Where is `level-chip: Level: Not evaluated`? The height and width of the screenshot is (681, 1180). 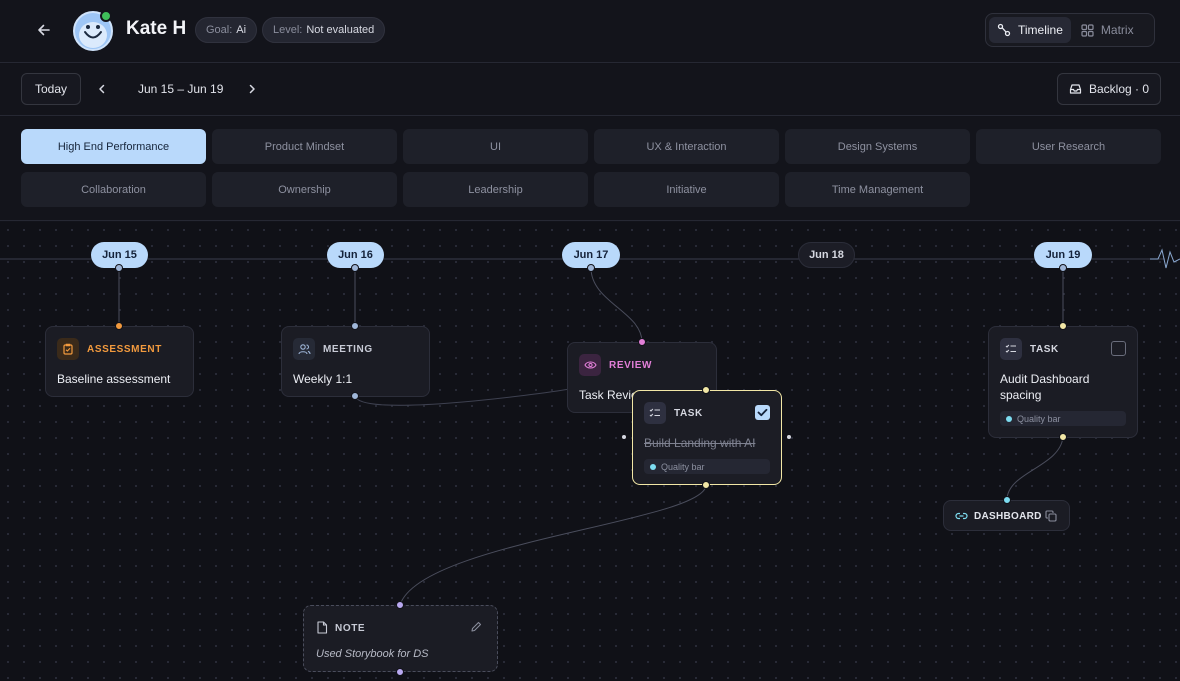 level-chip: Level: Not evaluated is located at coordinates (324, 30).